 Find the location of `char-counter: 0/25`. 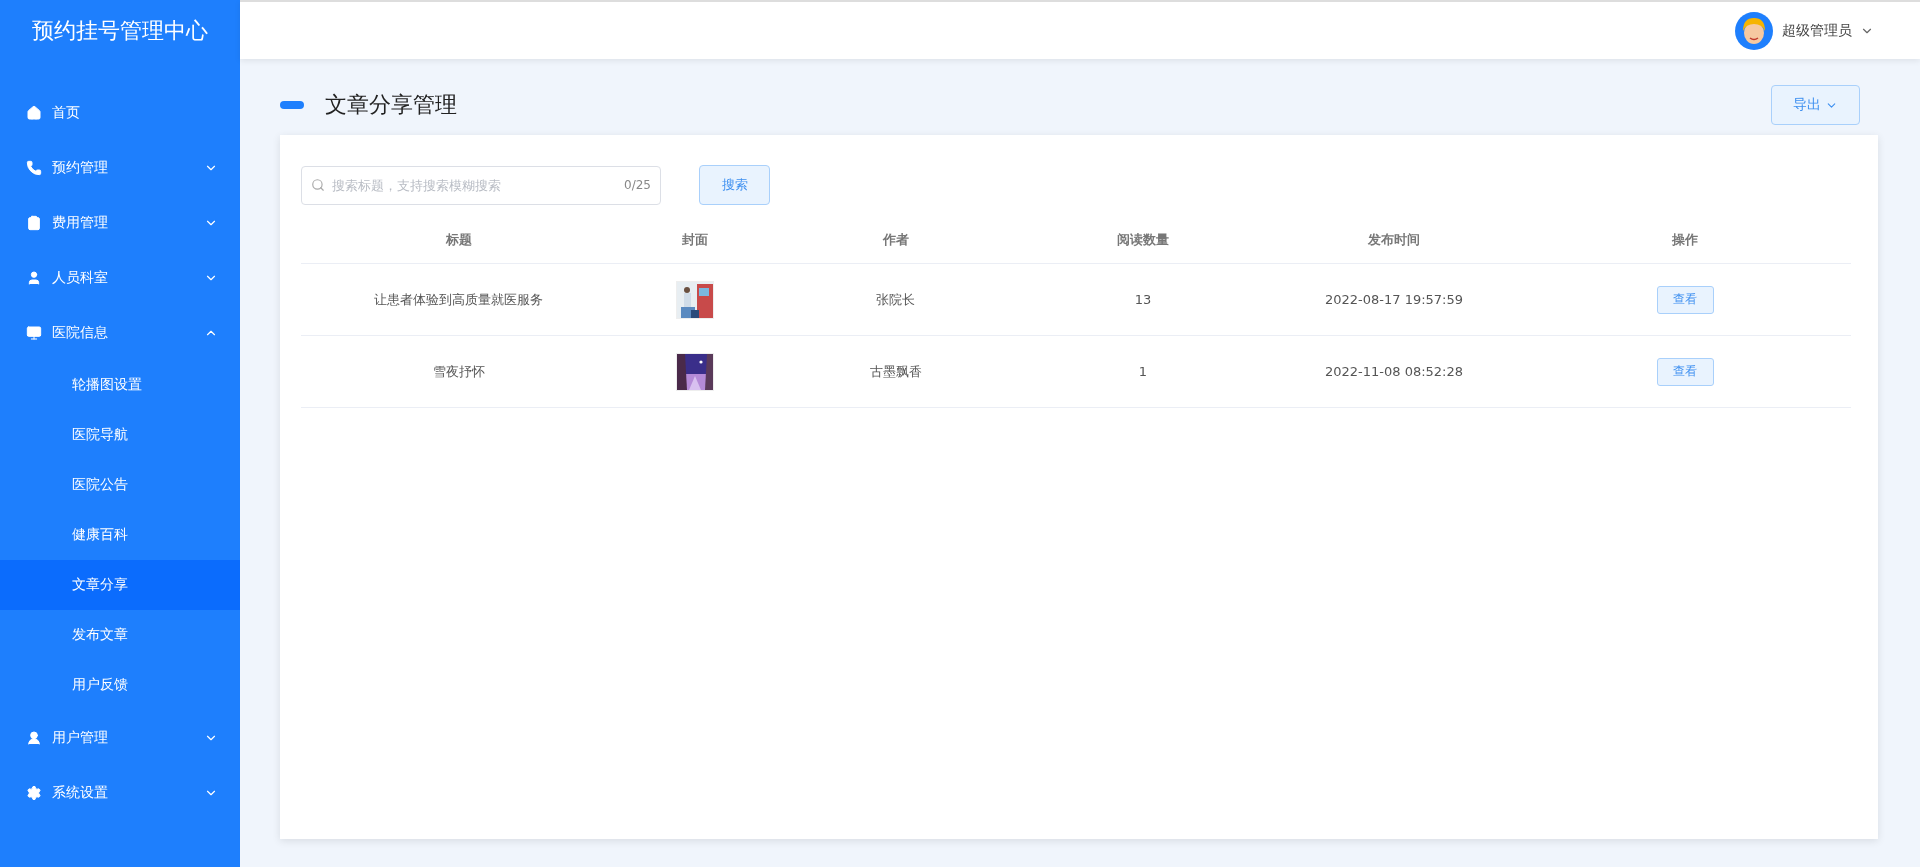

char-counter: 0/25 is located at coordinates (637, 184).